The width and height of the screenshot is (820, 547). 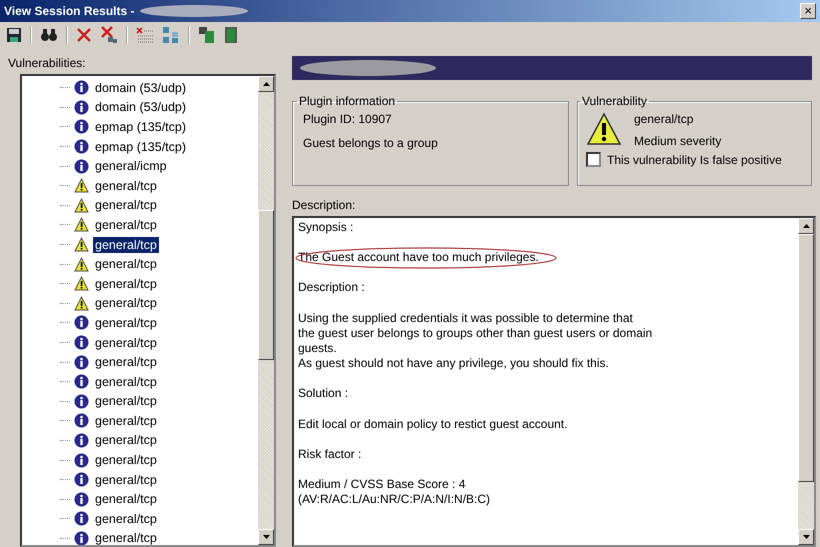 What do you see at coordinates (694, 159) in the screenshot?
I see `checkbox-label: This vulnerability Is false positive` at bounding box center [694, 159].